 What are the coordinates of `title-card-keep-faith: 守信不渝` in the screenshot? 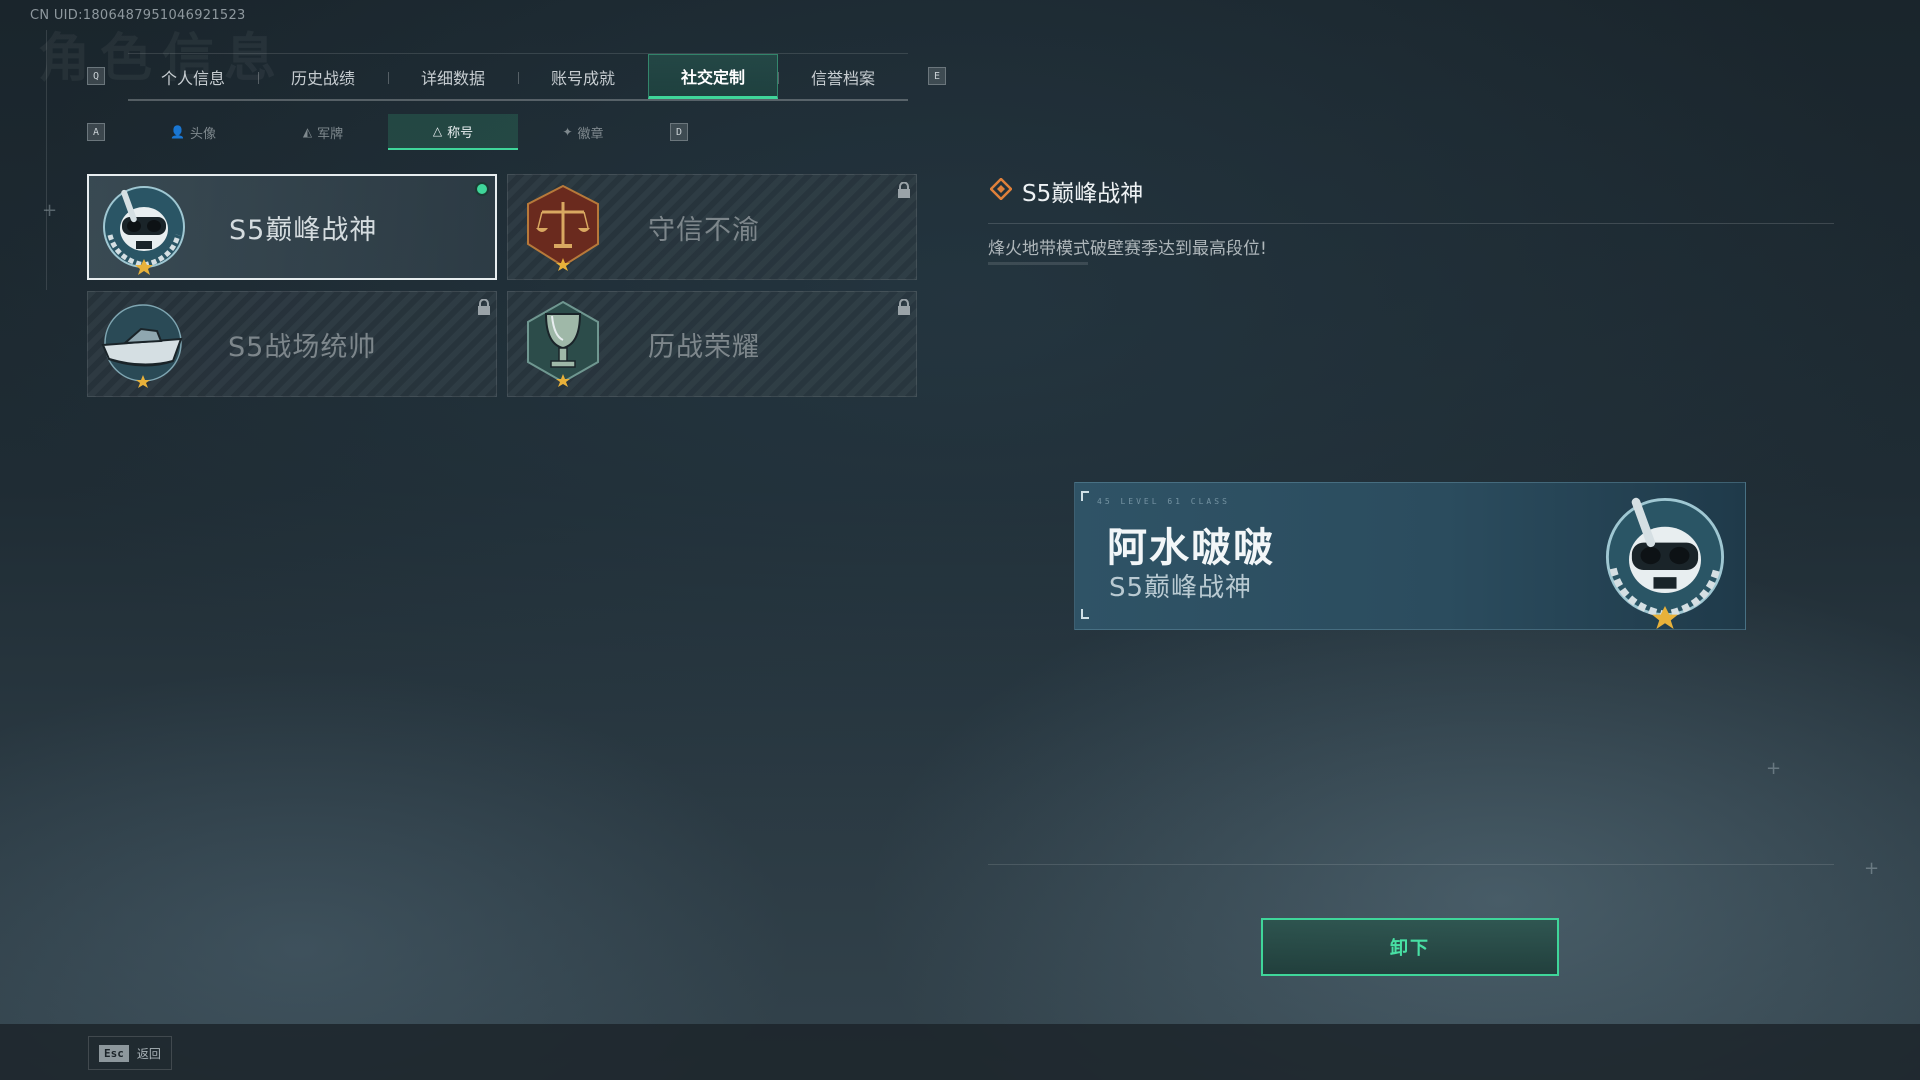 It's located at (712, 227).